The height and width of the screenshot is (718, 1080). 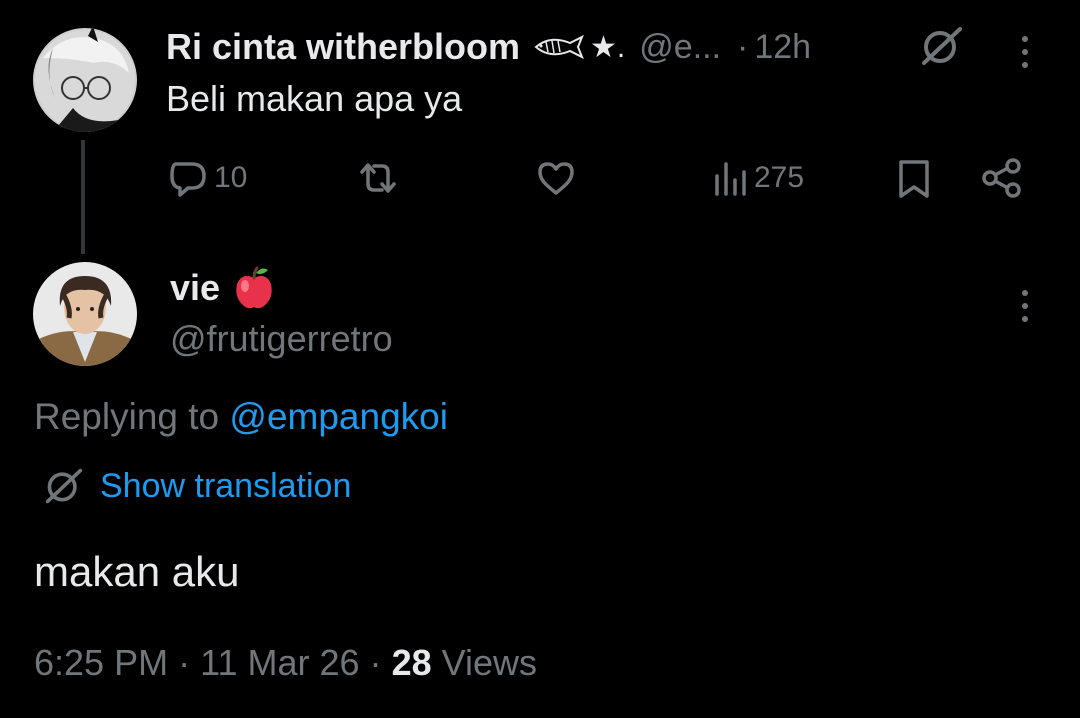 I want to click on fish-emoji, so click(x=559, y=47).